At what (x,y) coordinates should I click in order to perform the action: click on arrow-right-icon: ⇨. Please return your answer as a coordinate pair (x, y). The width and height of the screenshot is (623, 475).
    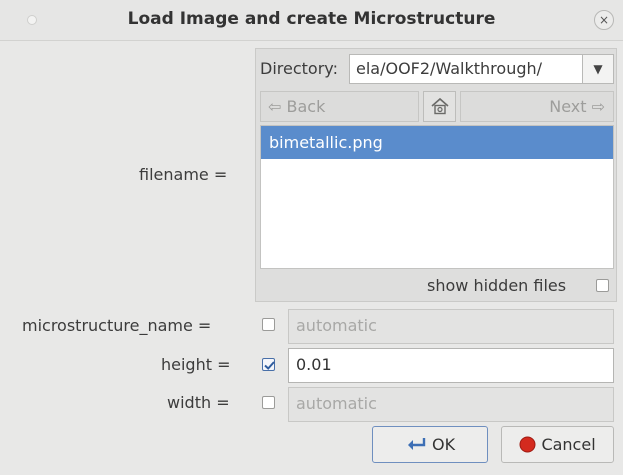
    Looking at the image, I should click on (598, 106).